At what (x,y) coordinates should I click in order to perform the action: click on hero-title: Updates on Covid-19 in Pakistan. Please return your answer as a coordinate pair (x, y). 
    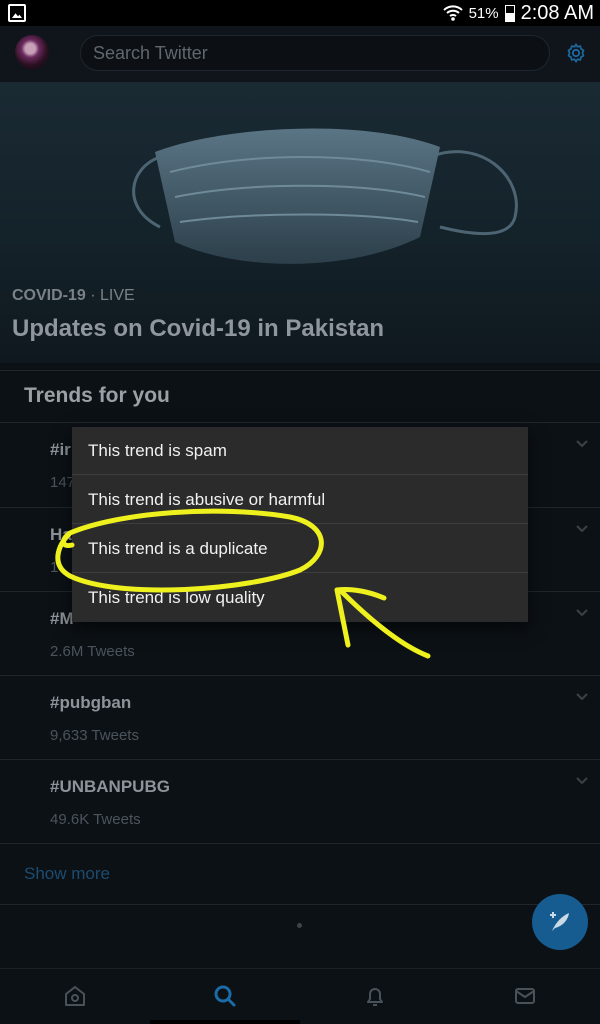
    Looking at the image, I should click on (198, 328).